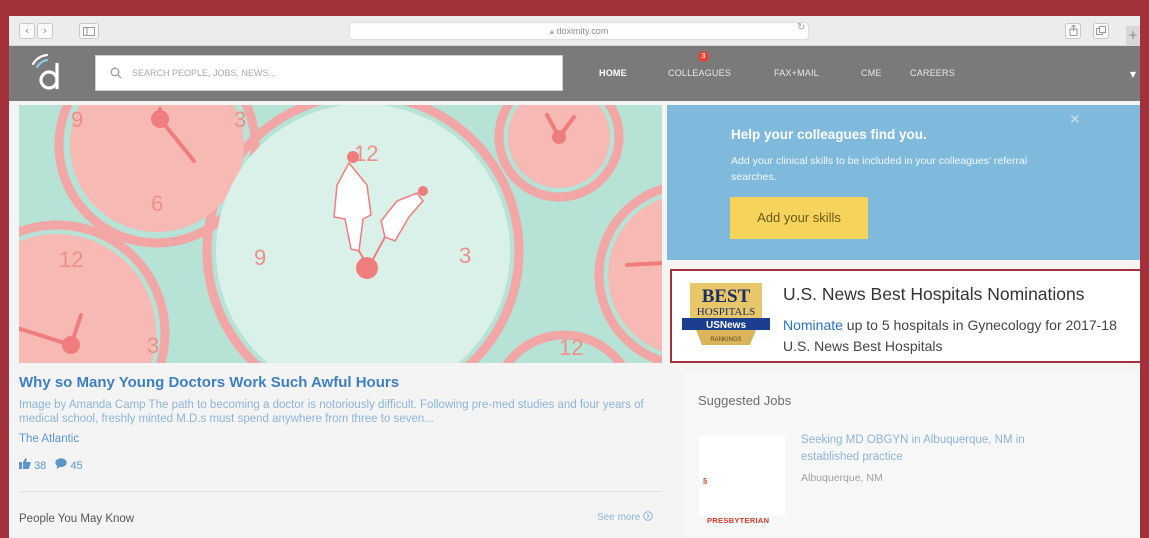 The width and height of the screenshot is (1149, 538). What do you see at coordinates (50, 73) in the screenshot?
I see `doximity-logo` at bounding box center [50, 73].